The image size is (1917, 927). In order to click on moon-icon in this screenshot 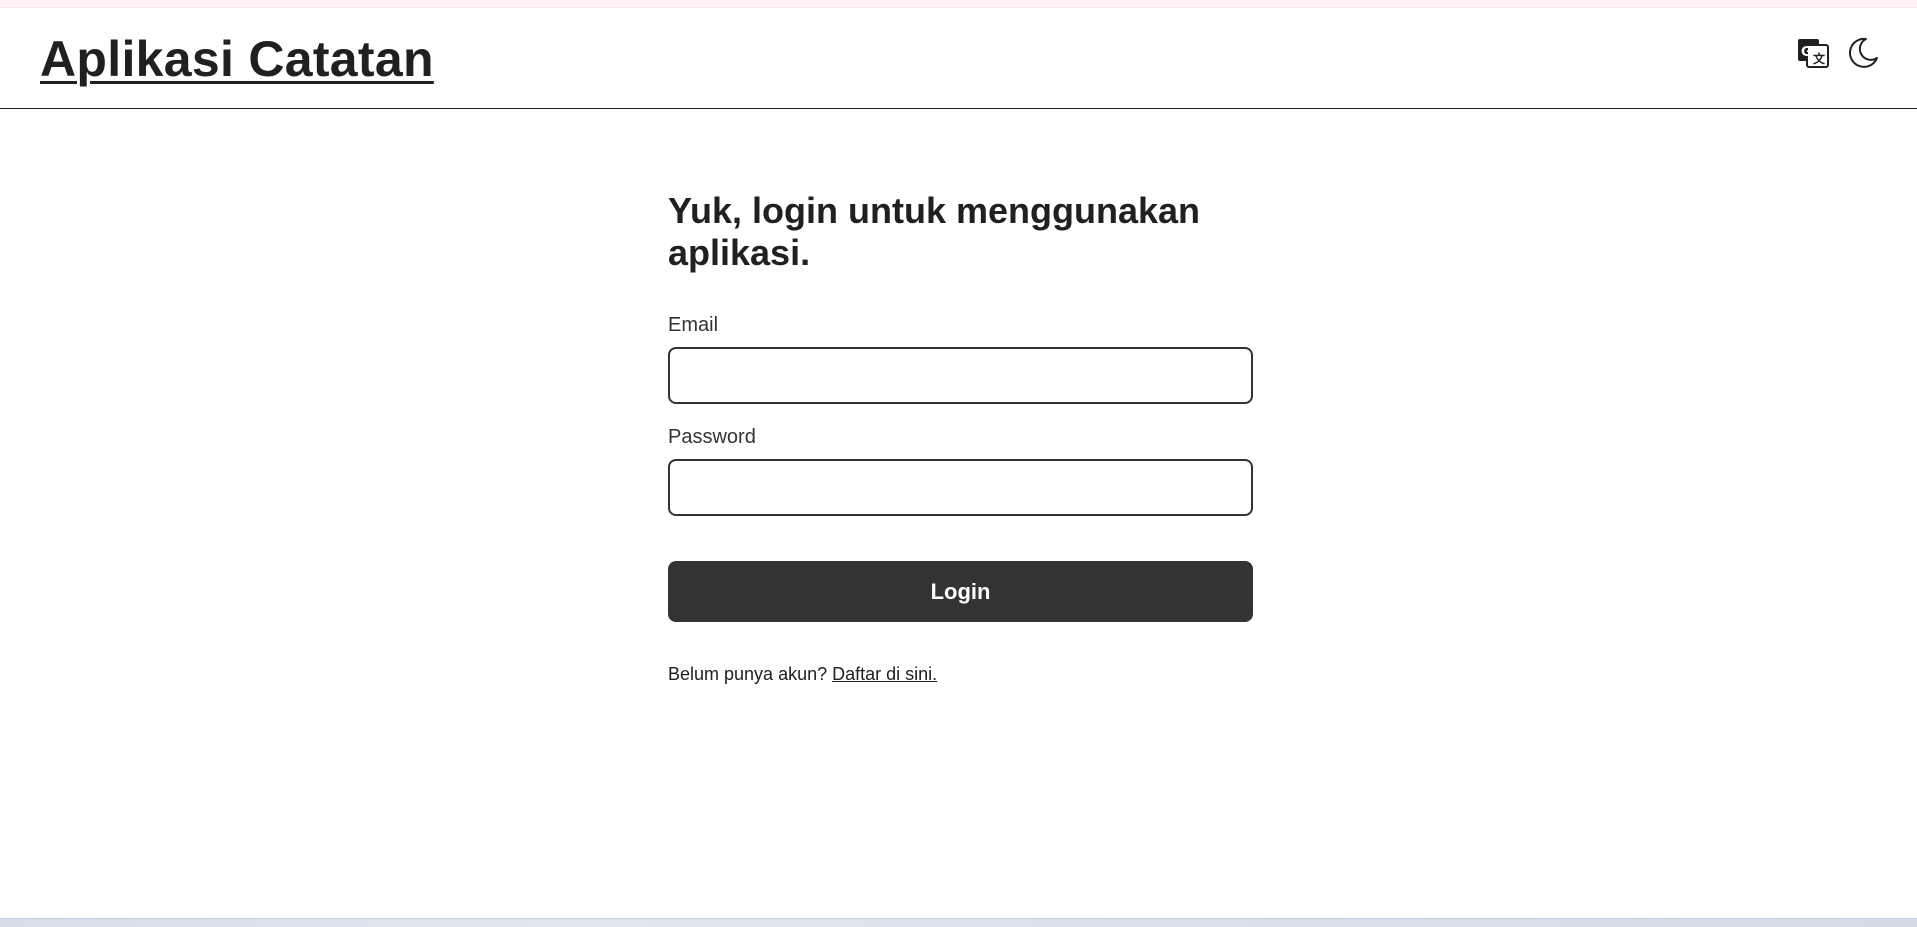, I will do `click(1863, 54)`.